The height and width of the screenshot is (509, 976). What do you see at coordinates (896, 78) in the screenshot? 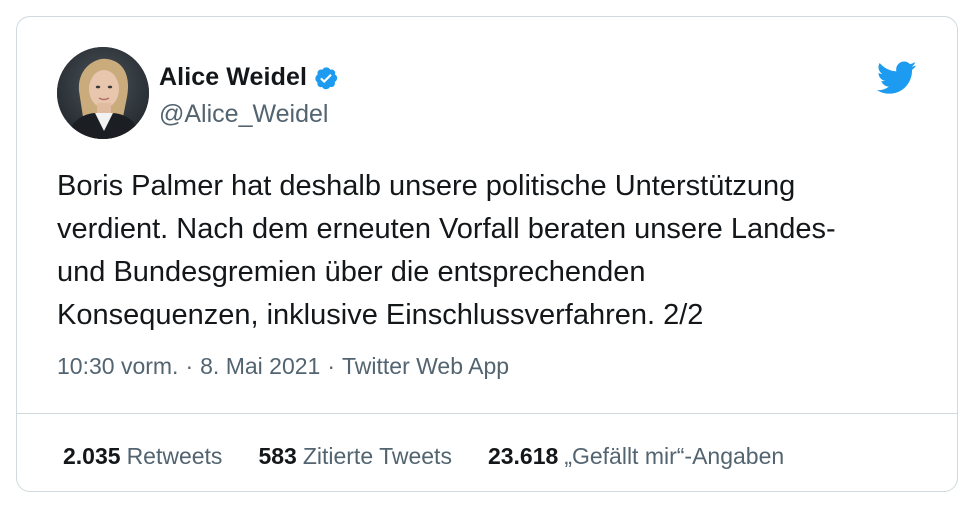
I see `twitter-bird-icon` at bounding box center [896, 78].